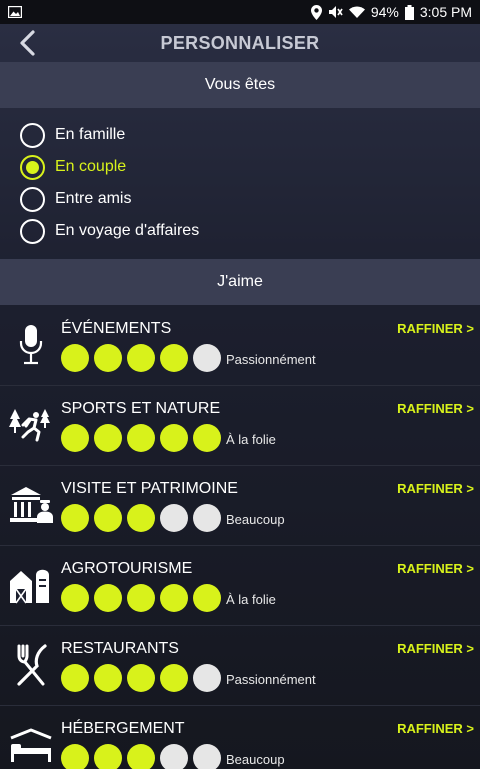  Describe the element at coordinates (123, 728) in the screenshot. I see `category-title: HÉBERGEMENT` at that location.